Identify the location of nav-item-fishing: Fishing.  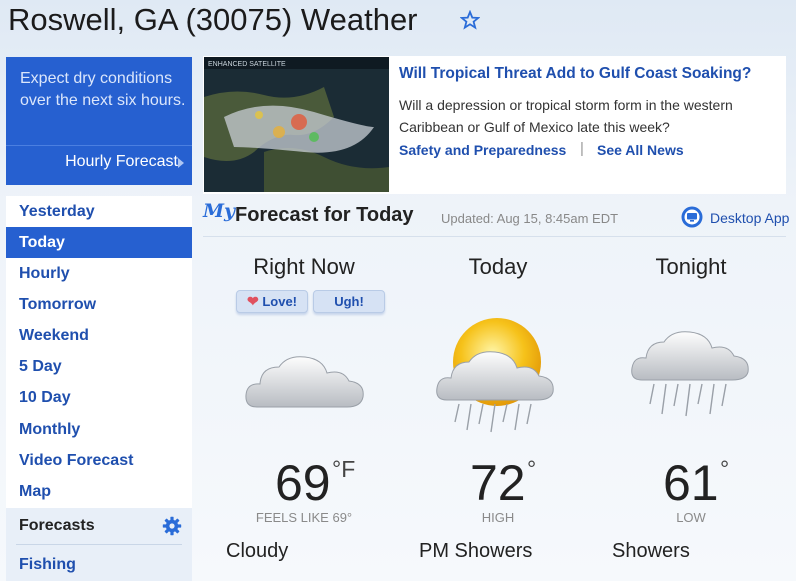
(47, 565).